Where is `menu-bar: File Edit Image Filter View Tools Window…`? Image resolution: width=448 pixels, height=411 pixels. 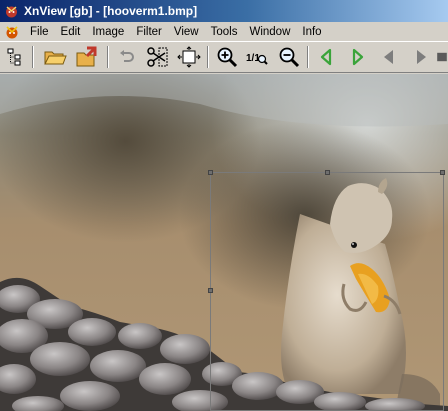 menu-bar: File Edit Image Filter View Tools Window… is located at coordinates (224, 31).